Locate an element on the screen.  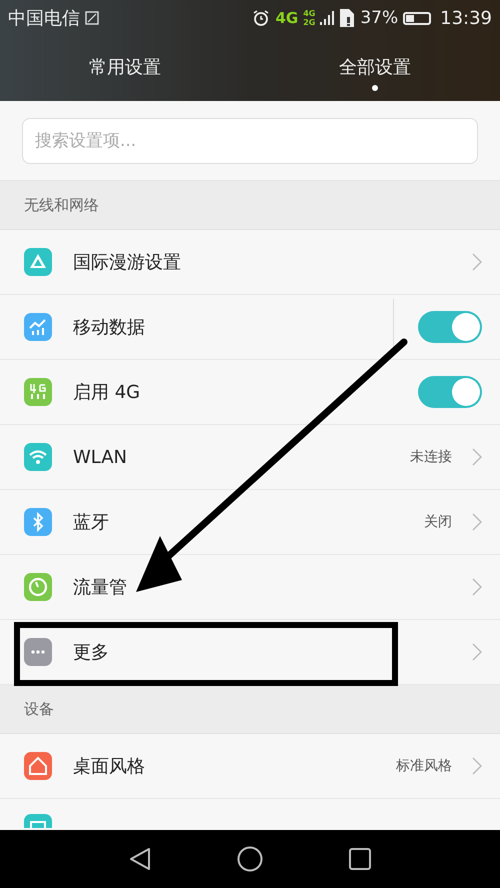
setting-label: 流量管 is located at coordinates (100, 587).